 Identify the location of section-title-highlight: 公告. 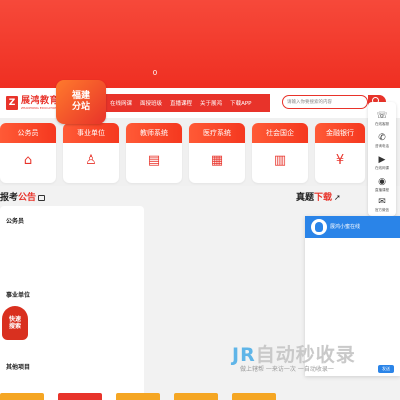
(27, 198).